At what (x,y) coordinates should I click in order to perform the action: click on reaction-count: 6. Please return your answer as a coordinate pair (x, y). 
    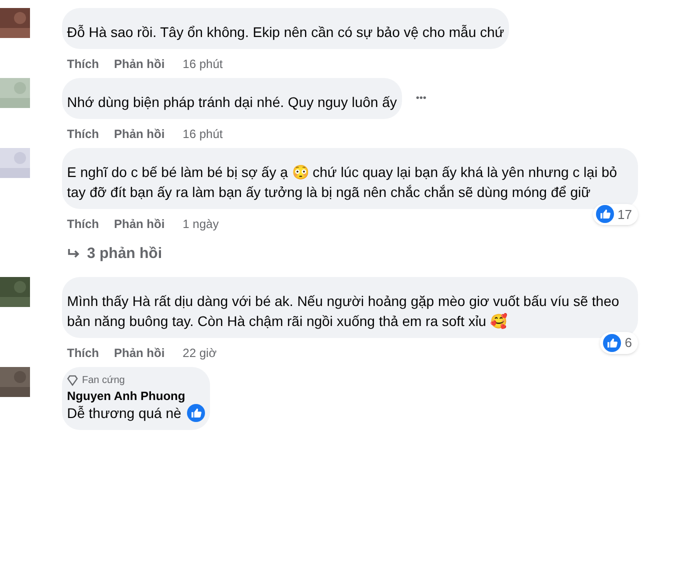
    Looking at the image, I should click on (619, 343).